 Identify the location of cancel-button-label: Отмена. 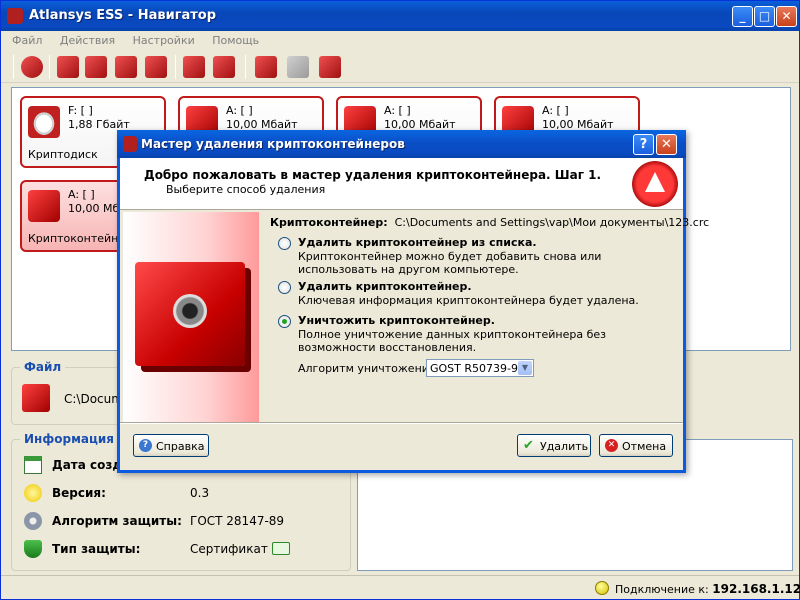
(644, 446).